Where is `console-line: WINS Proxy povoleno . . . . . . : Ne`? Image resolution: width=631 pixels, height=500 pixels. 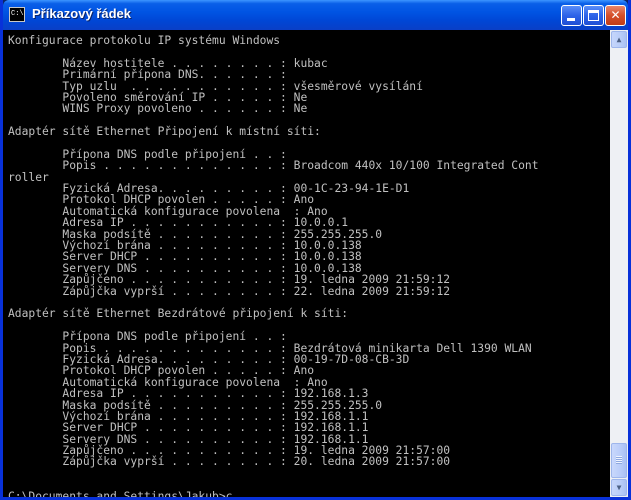
console-line: WINS Proxy povoleno . . . . . . : Ne is located at coordinates (158, 109).